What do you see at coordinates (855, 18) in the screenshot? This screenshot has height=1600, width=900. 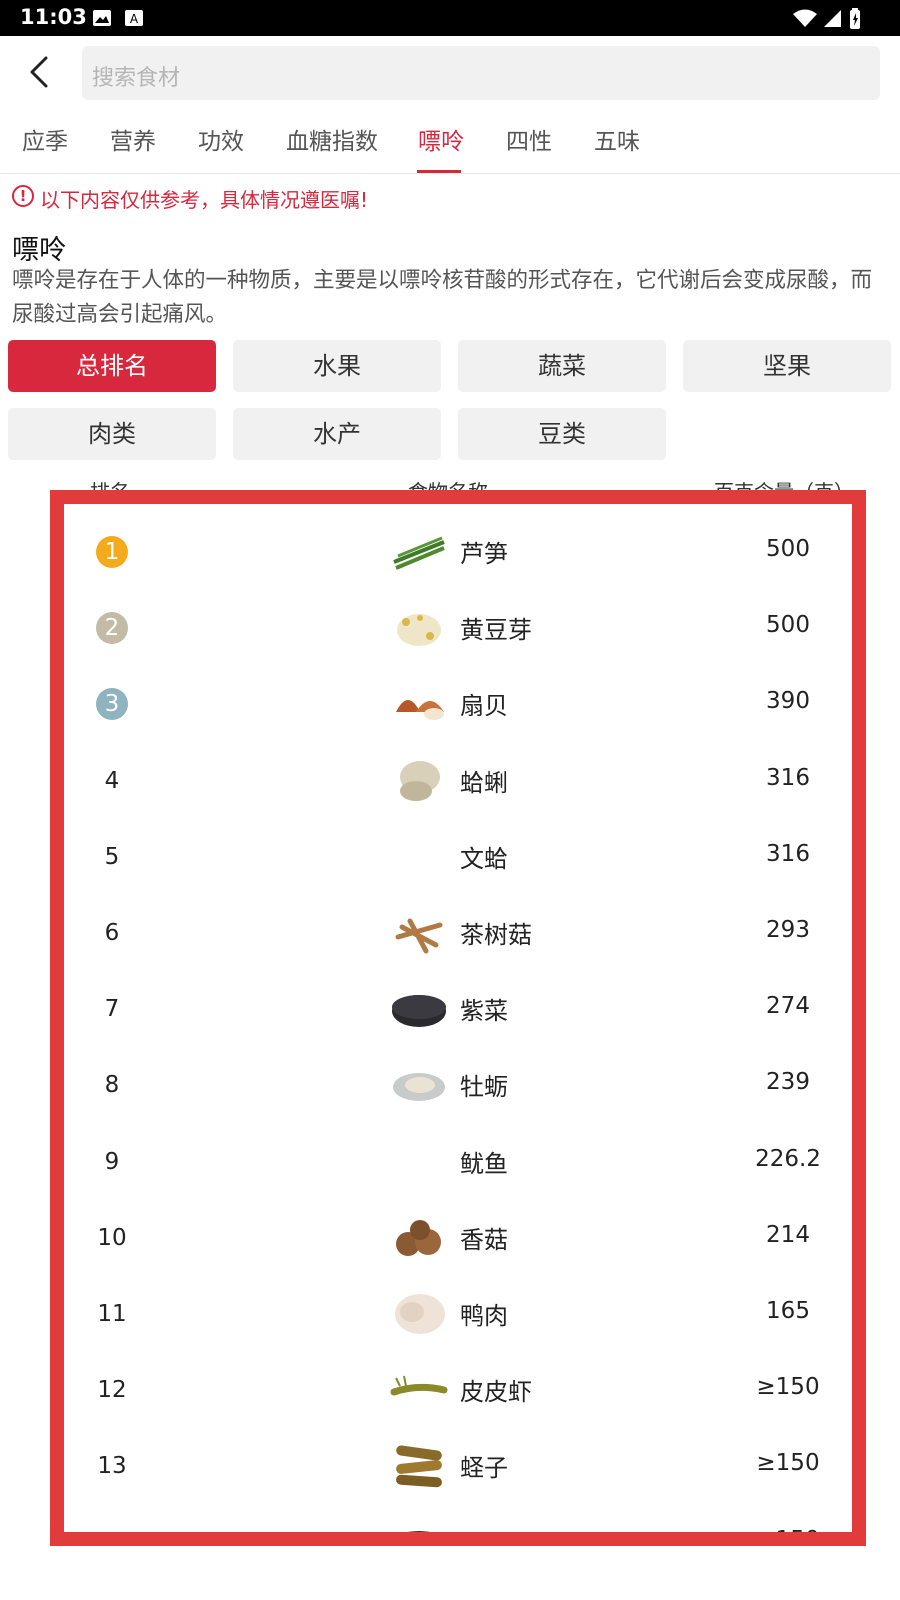 I see `battery-icon` at bounding box center [855, 18].